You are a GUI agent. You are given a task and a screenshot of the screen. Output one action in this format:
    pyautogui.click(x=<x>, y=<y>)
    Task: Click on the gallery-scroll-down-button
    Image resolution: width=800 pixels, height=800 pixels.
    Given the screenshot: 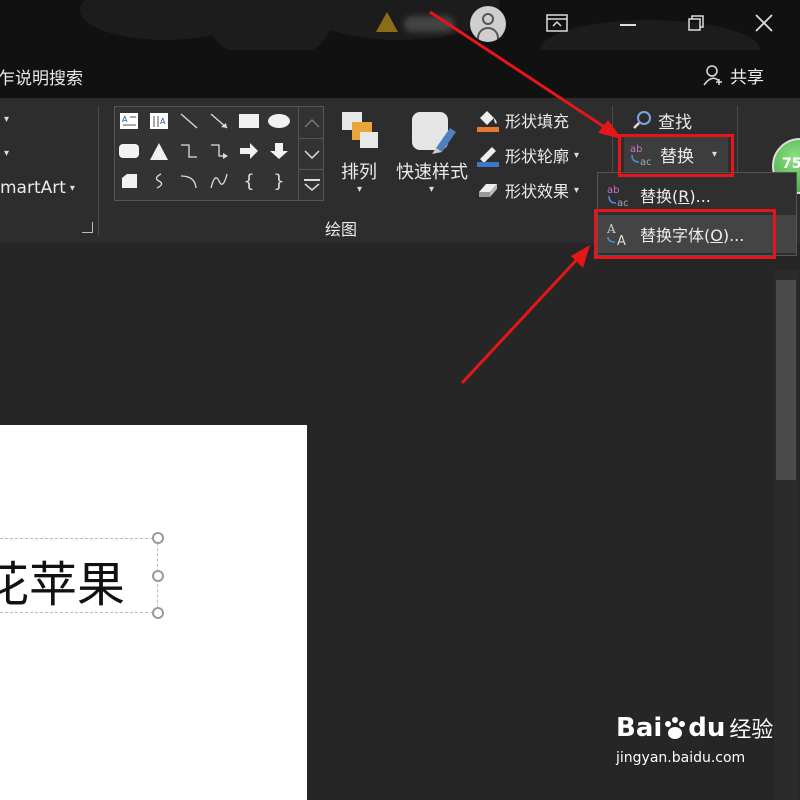 What is the action you would take?
    pyautogui.click(x=311, y=154)
    